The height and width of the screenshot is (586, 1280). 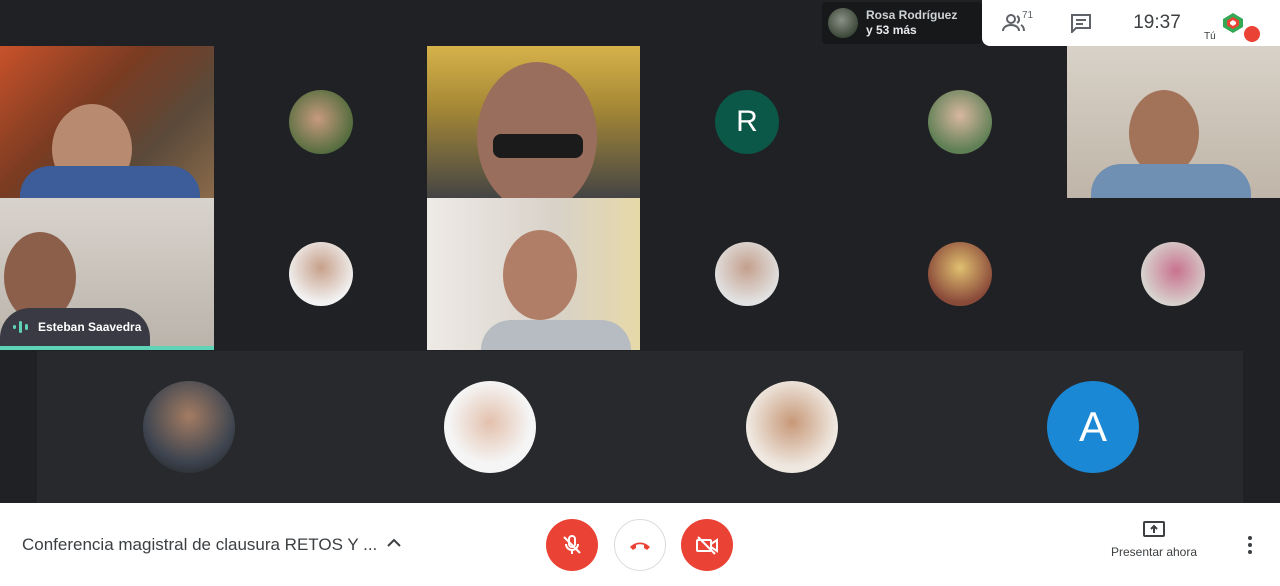 I want to click on avatar-initial-r: R, so click(x=747, y=122).